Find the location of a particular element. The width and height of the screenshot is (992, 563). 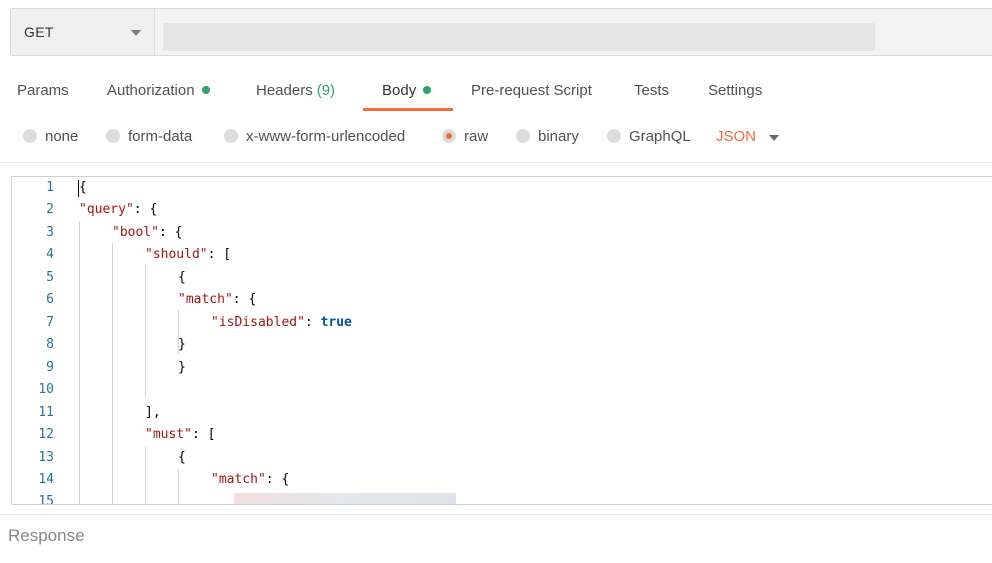

line-number: 12 is located at coordinates (46, 434).